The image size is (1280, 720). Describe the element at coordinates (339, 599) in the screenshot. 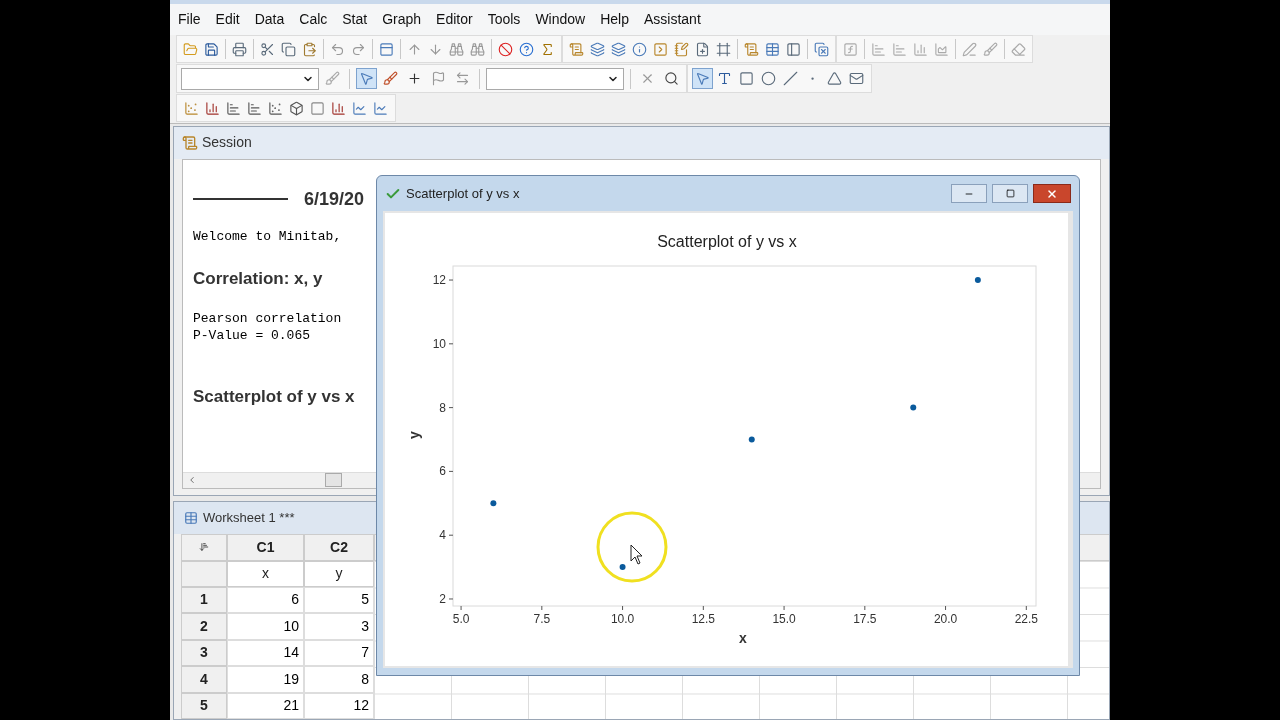

I see `table-cell: 5` at that location.